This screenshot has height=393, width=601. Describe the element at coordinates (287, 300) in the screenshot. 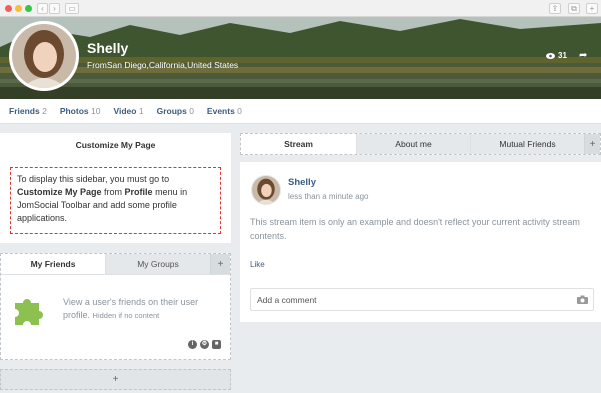

I see `comment-placeholder: Add a comment` at that location.